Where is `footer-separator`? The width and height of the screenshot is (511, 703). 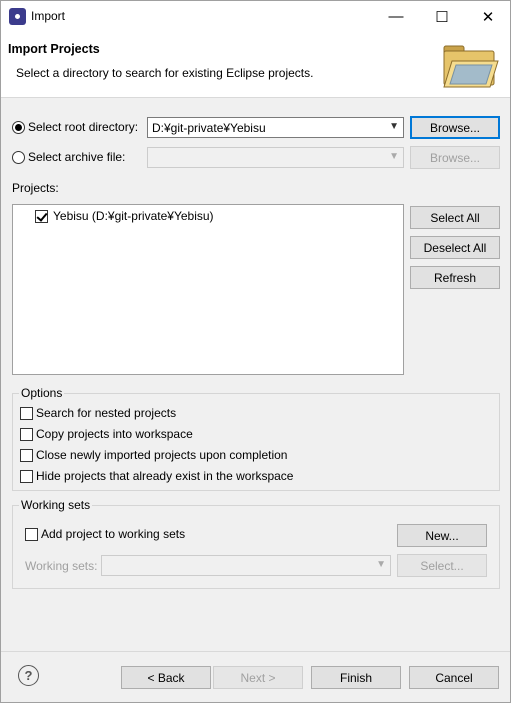 footer-separator is located at coordinates (255, 651).